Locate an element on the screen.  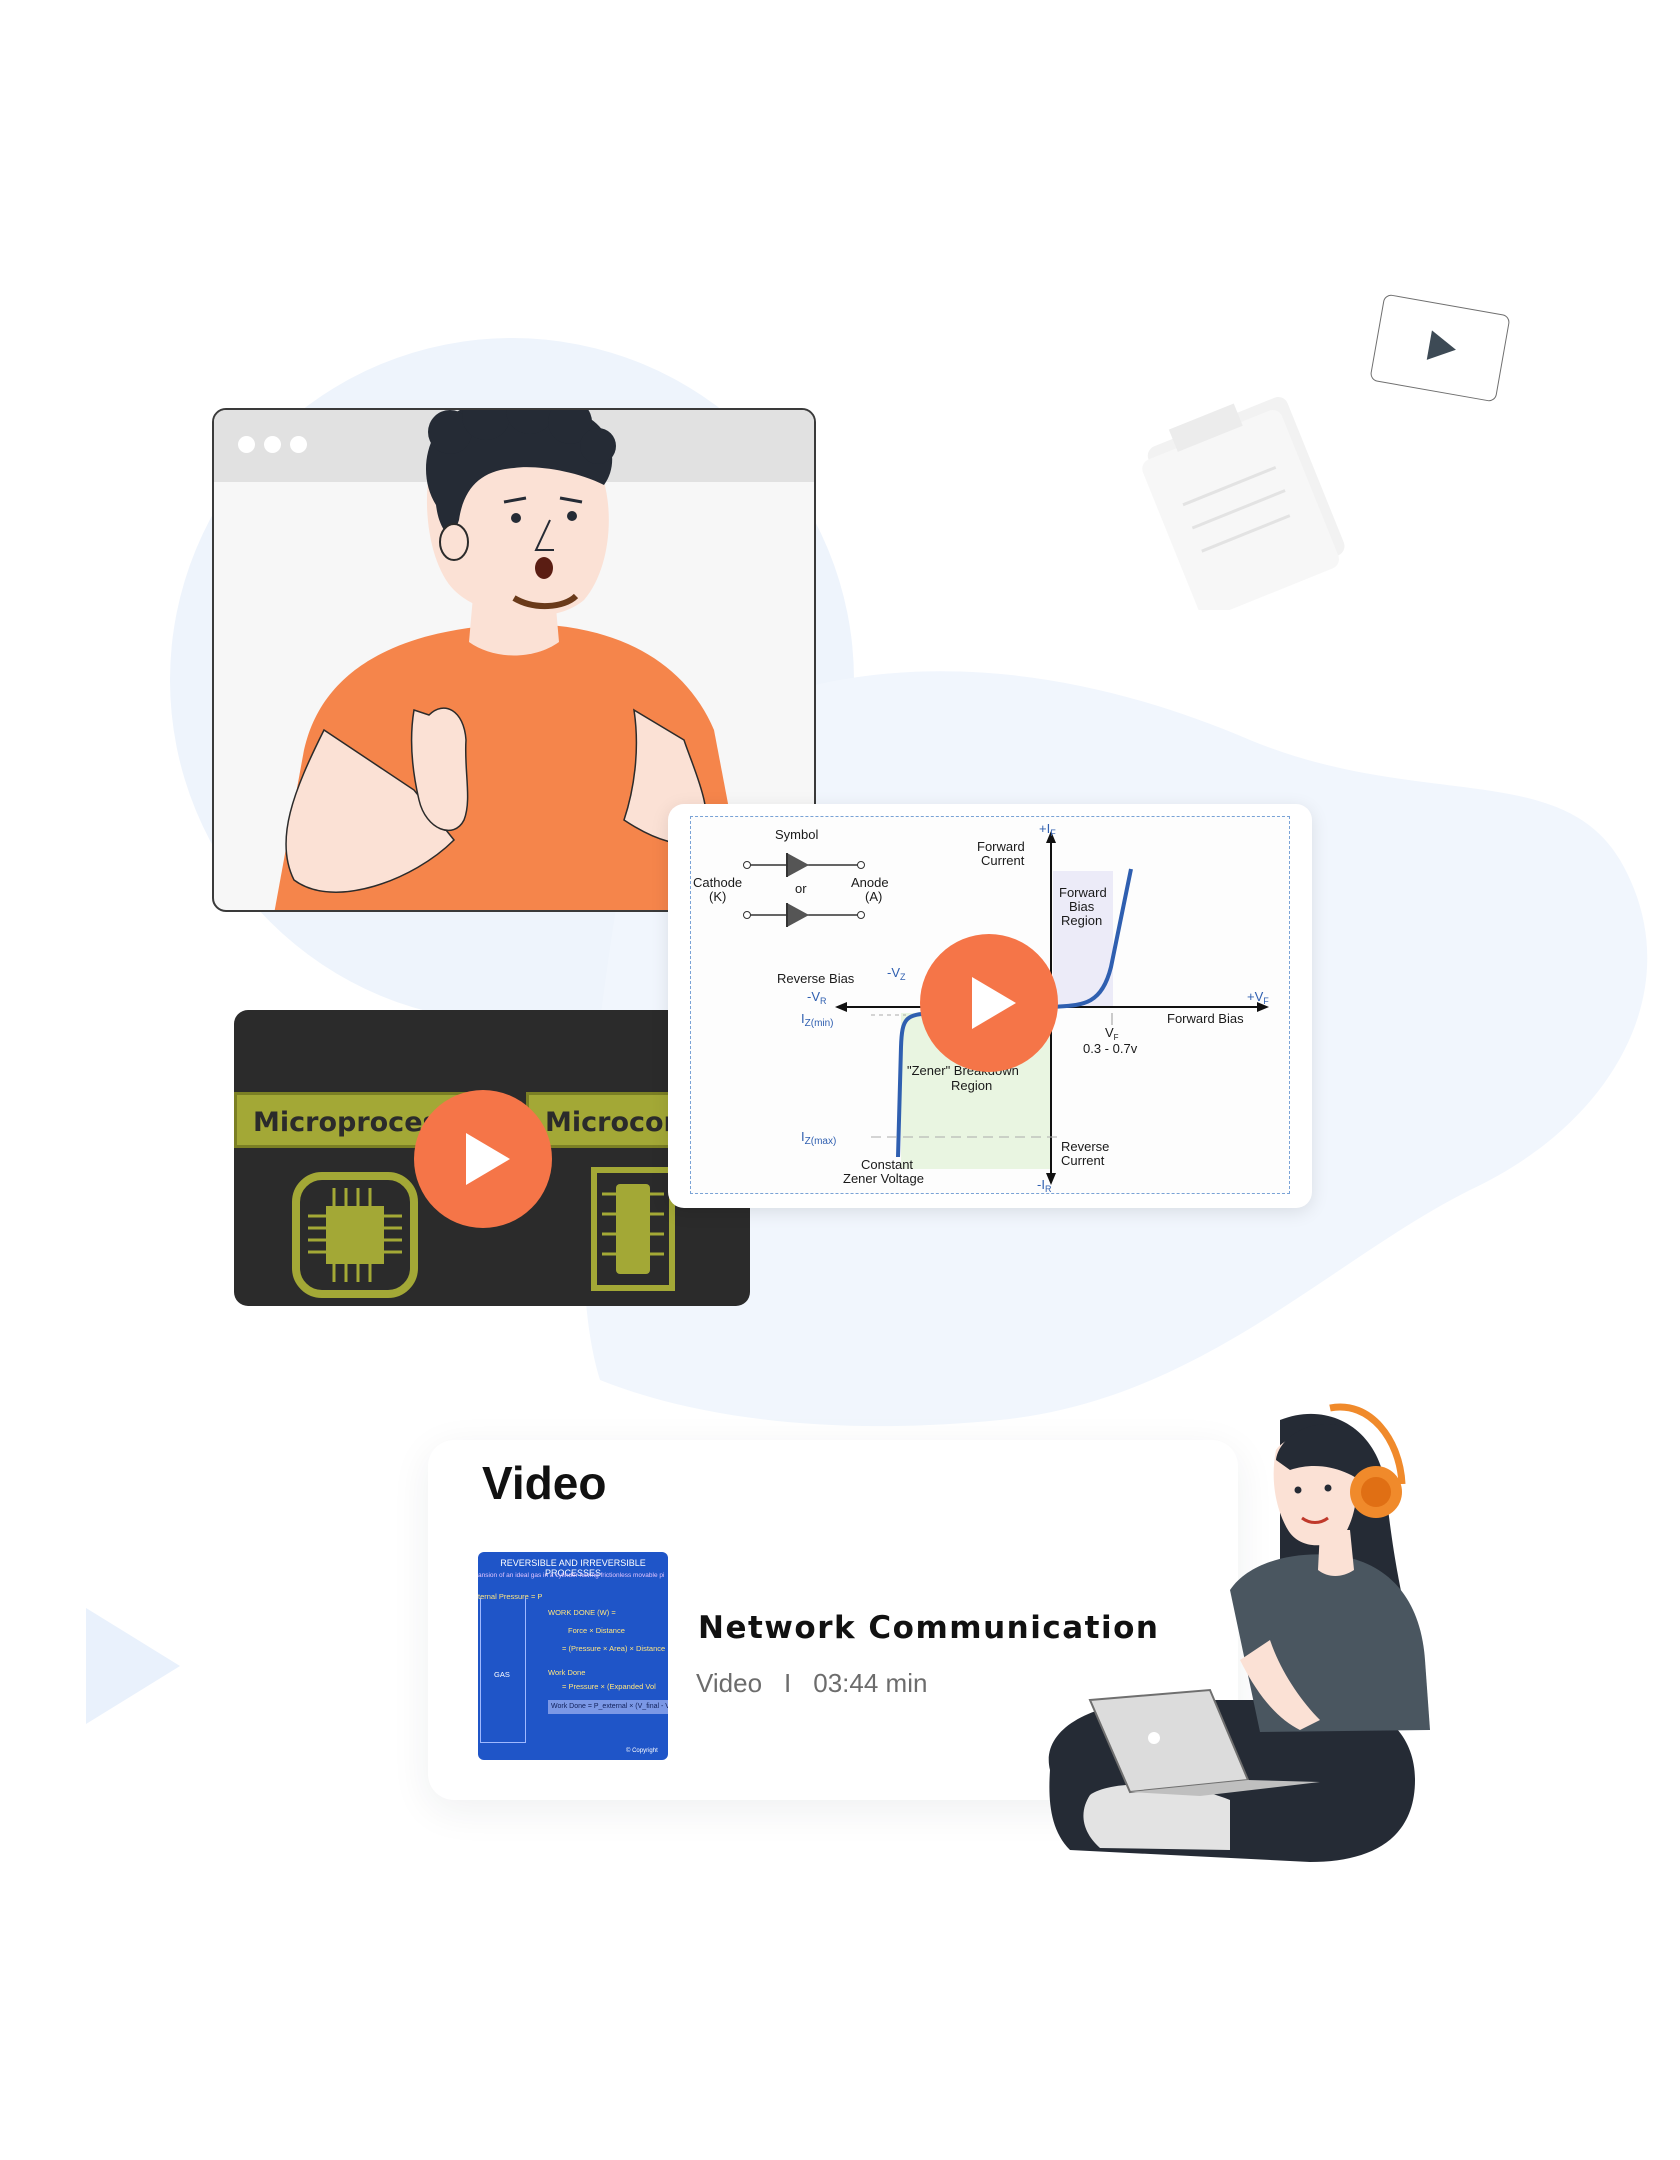
student-with-headphones-illustration is located at coordinates (1239, 1632).